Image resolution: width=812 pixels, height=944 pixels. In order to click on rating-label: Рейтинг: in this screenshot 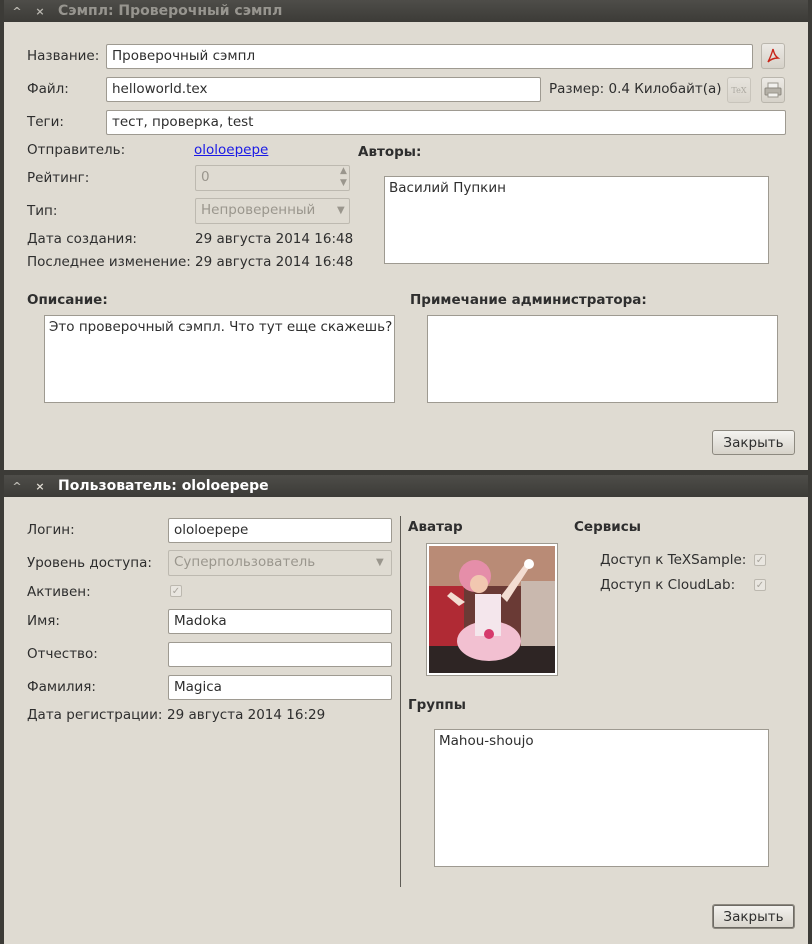, I will do `click(58, 178)`.